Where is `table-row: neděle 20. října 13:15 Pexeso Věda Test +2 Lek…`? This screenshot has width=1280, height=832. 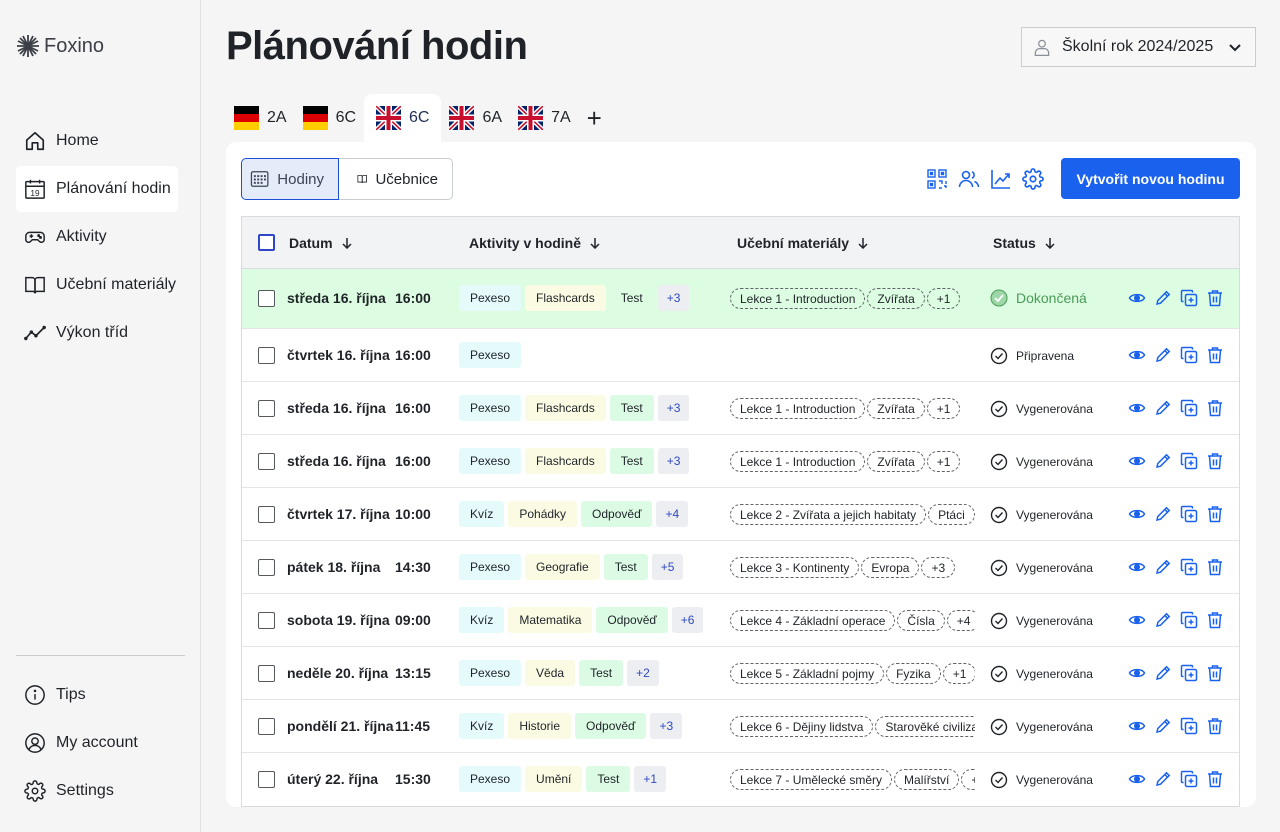 table-row: neděle 20. října 13:15 Pexeso Věda Test +2 Lek… is located at coordinates (740, 673).